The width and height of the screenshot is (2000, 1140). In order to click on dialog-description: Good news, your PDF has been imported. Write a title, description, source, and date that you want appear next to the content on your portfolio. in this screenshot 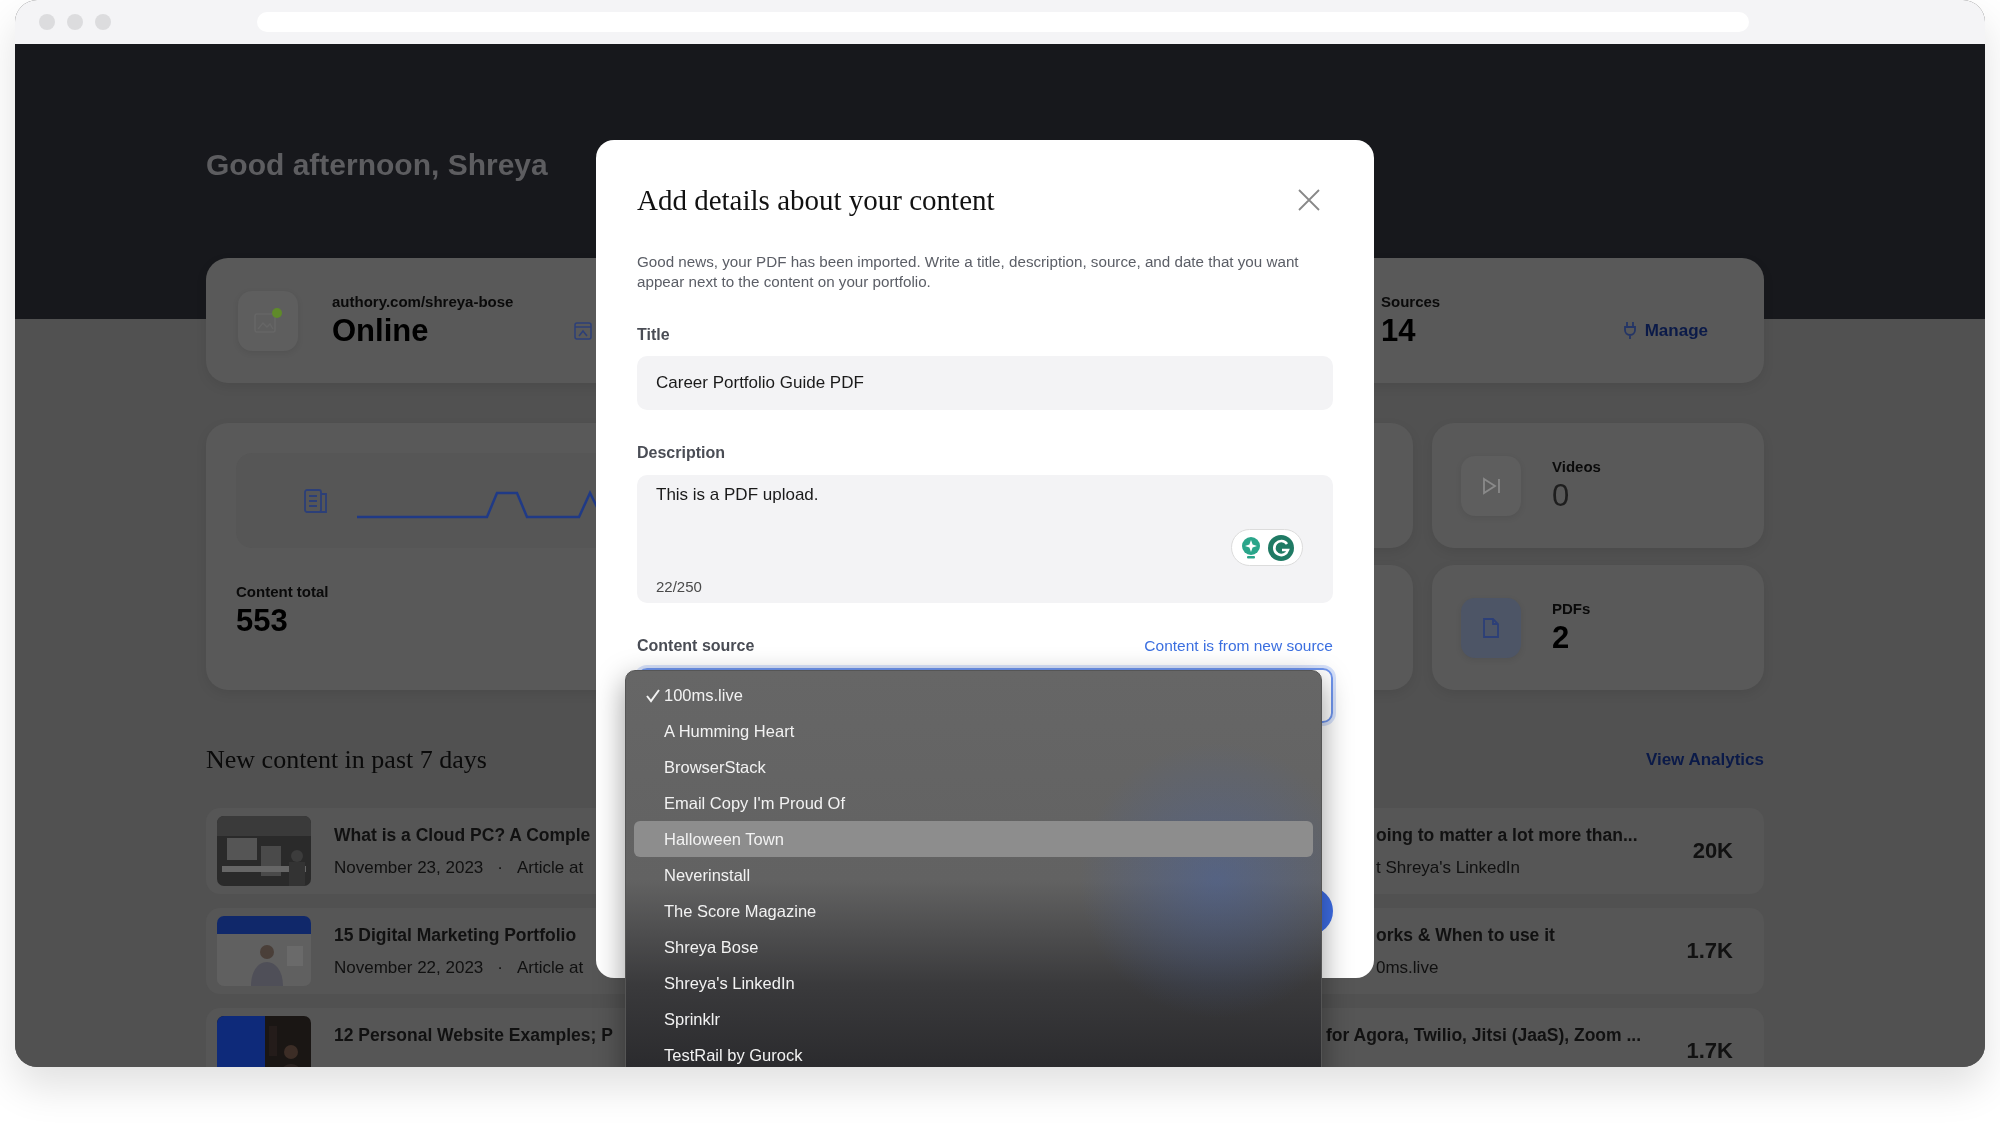, I will do `click(968, 272)`.